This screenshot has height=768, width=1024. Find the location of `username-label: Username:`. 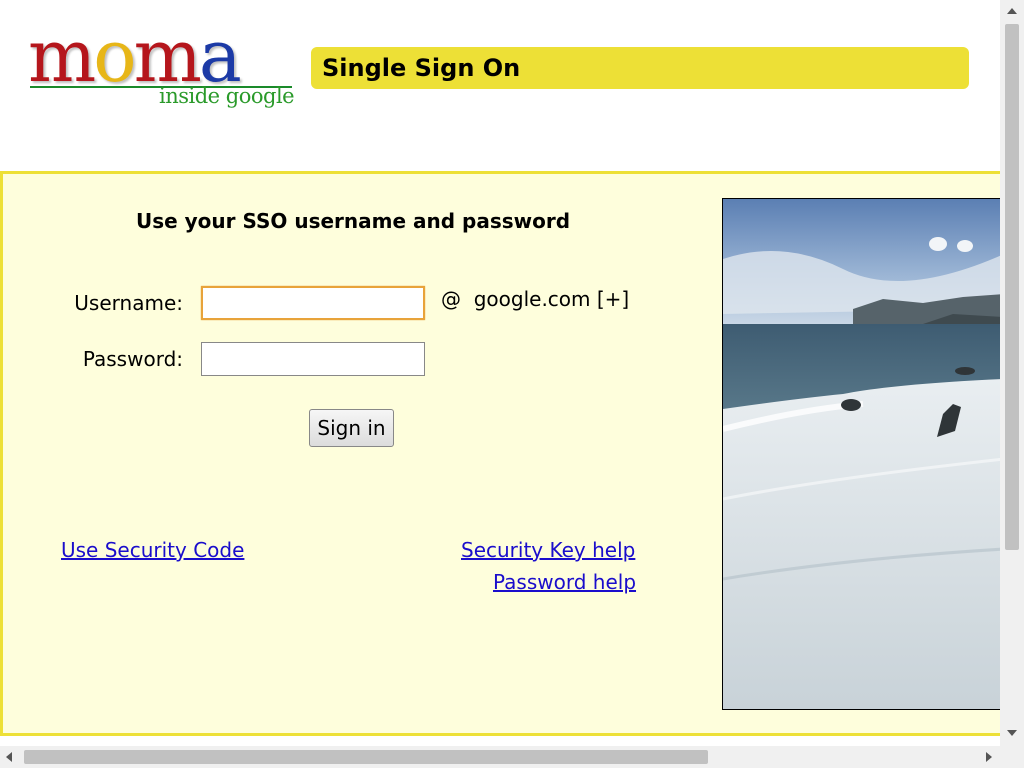

username-label: Username: is located at coordinates (128, 303).